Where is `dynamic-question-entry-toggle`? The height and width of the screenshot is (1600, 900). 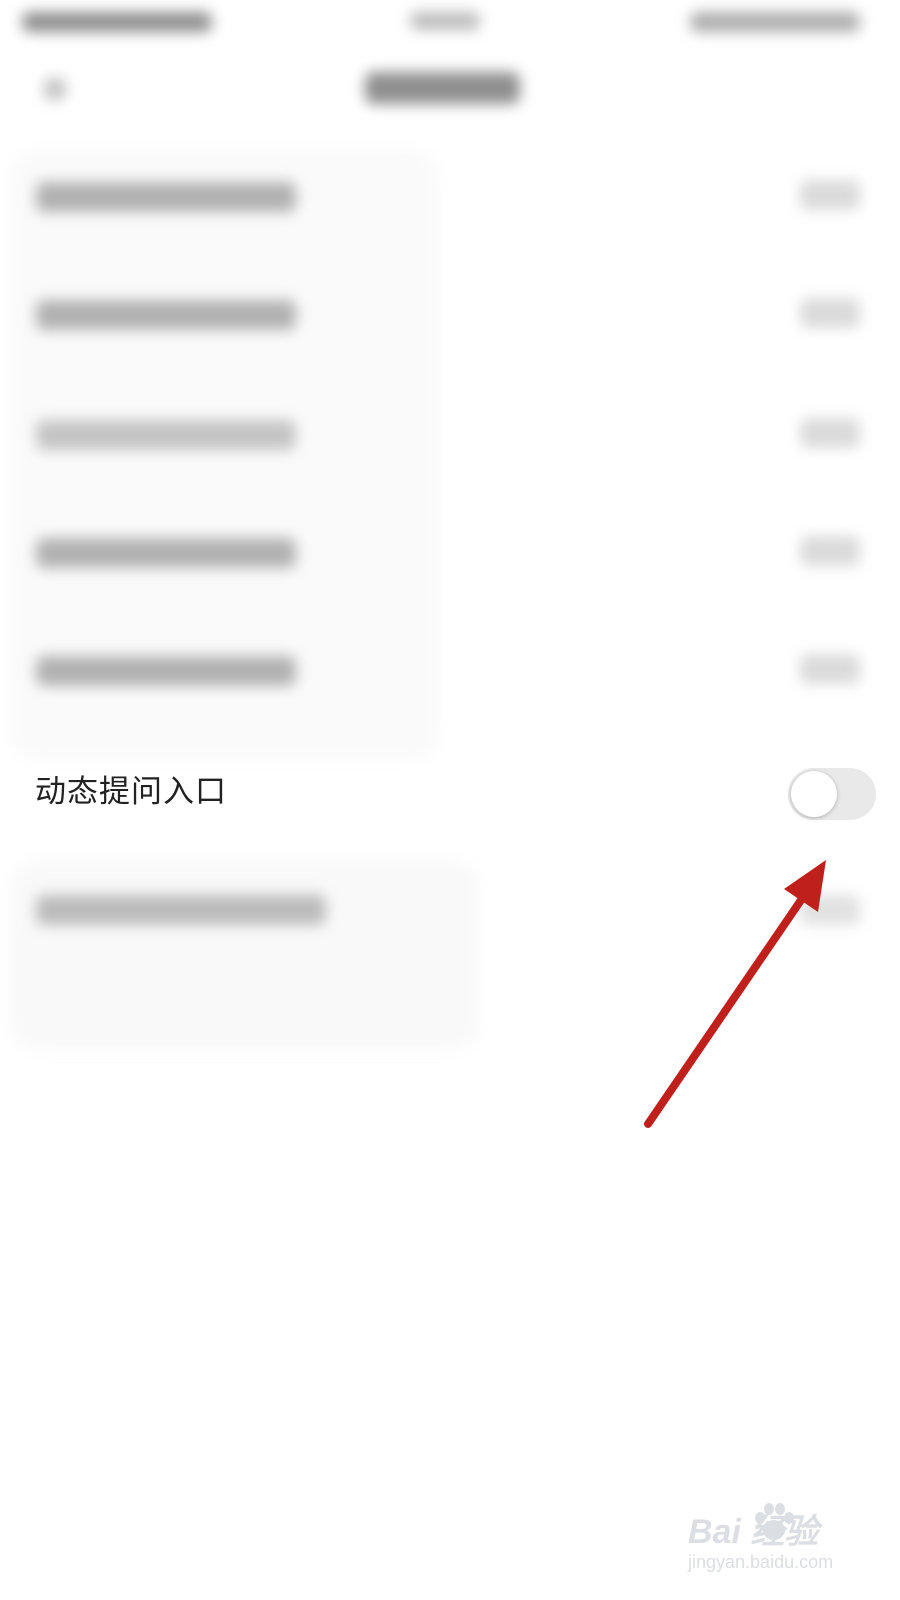 dynamic-question-entry-toggle is located at coordinates (832, 794).